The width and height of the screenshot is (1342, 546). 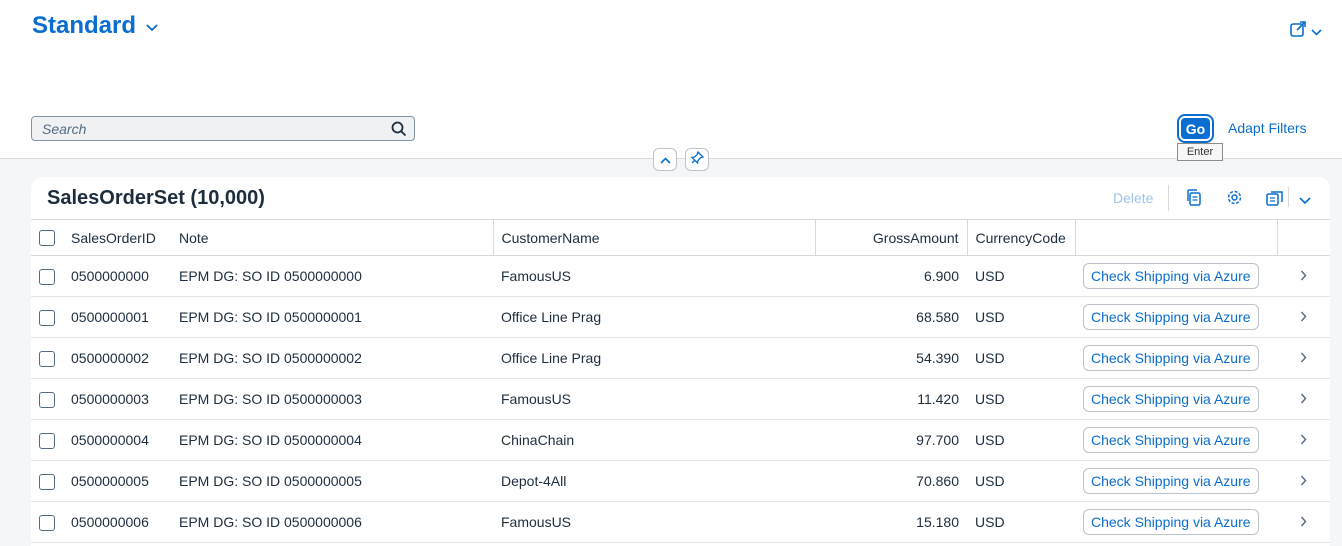 What do you see at coordinates (891, 317) in the screenshot?
I see `gross-amount-cell: 68.580` at bounding box center [891, 317].